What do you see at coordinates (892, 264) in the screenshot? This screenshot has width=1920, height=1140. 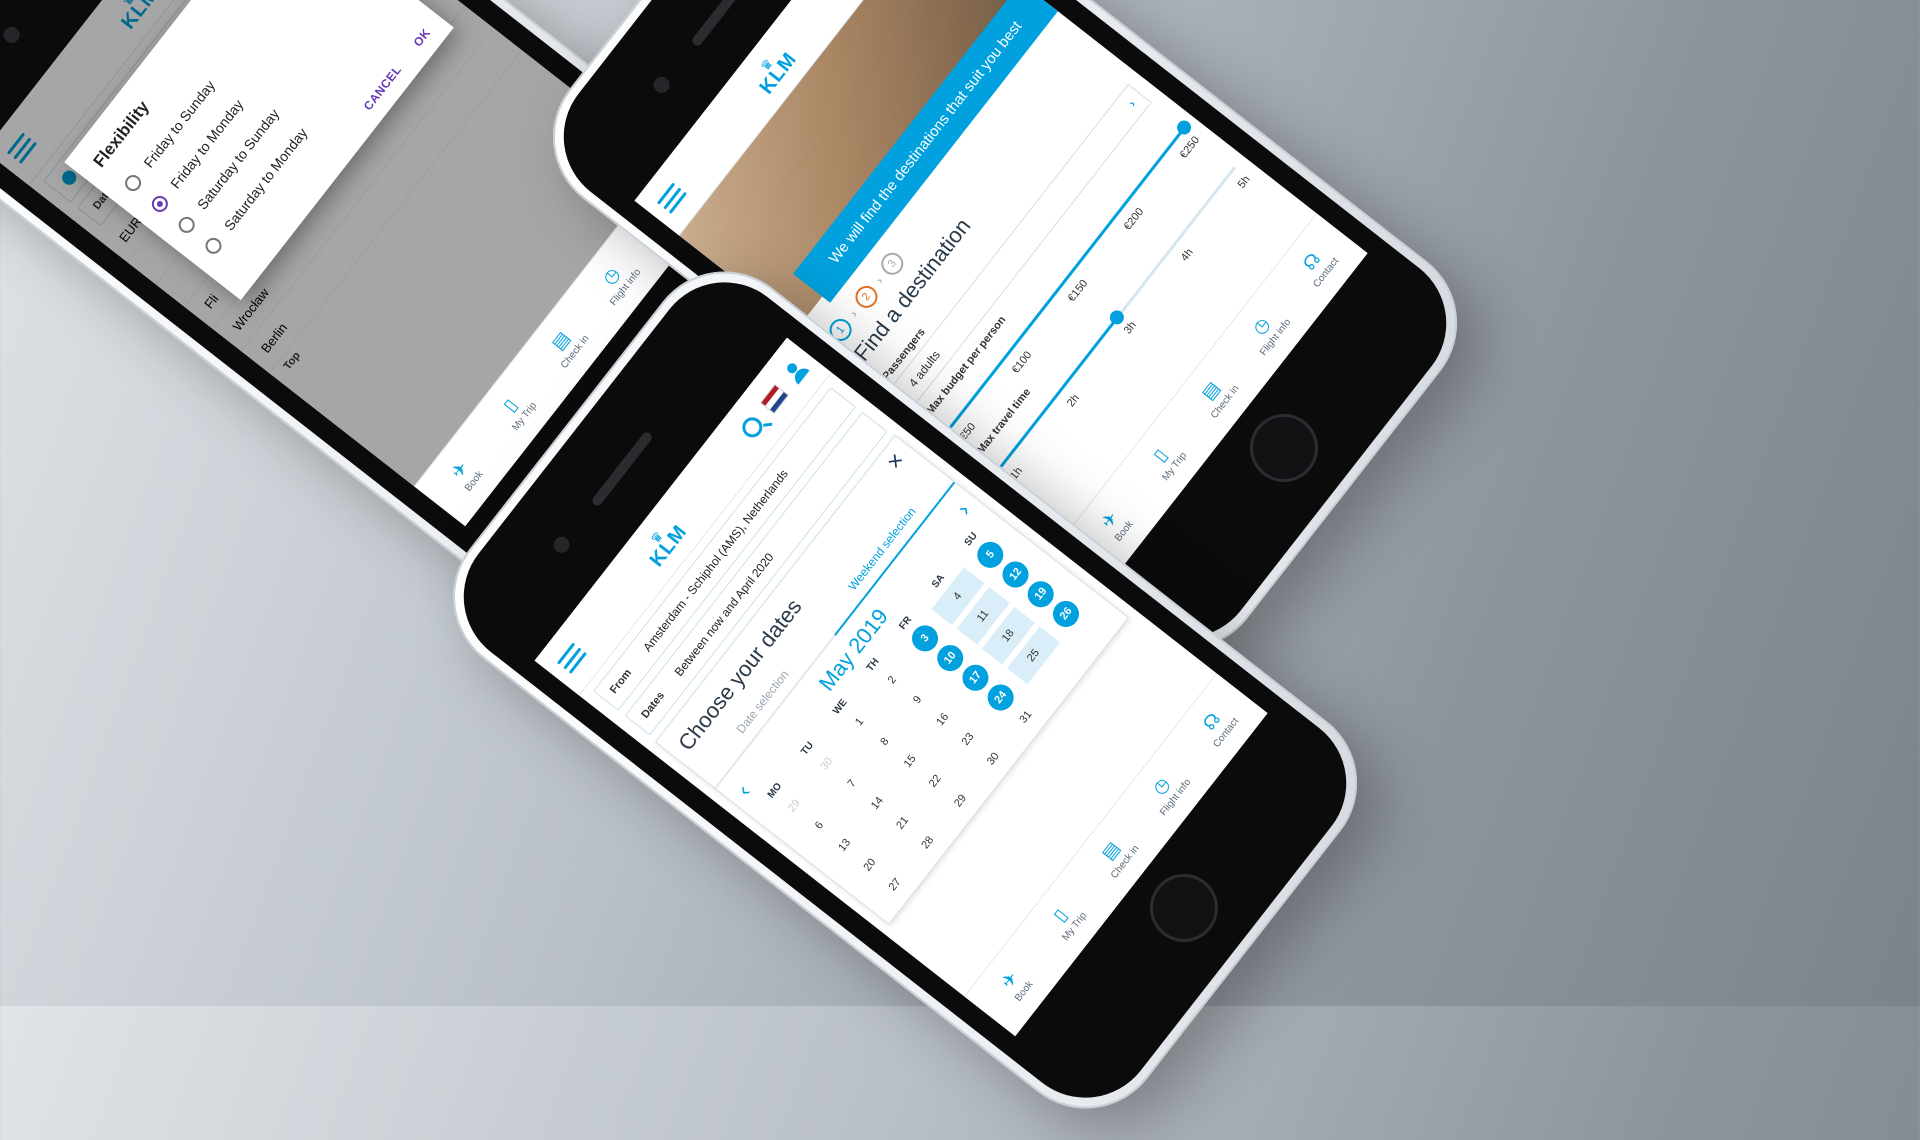 I see `step-3: 3` at bounding box center [892, 264].